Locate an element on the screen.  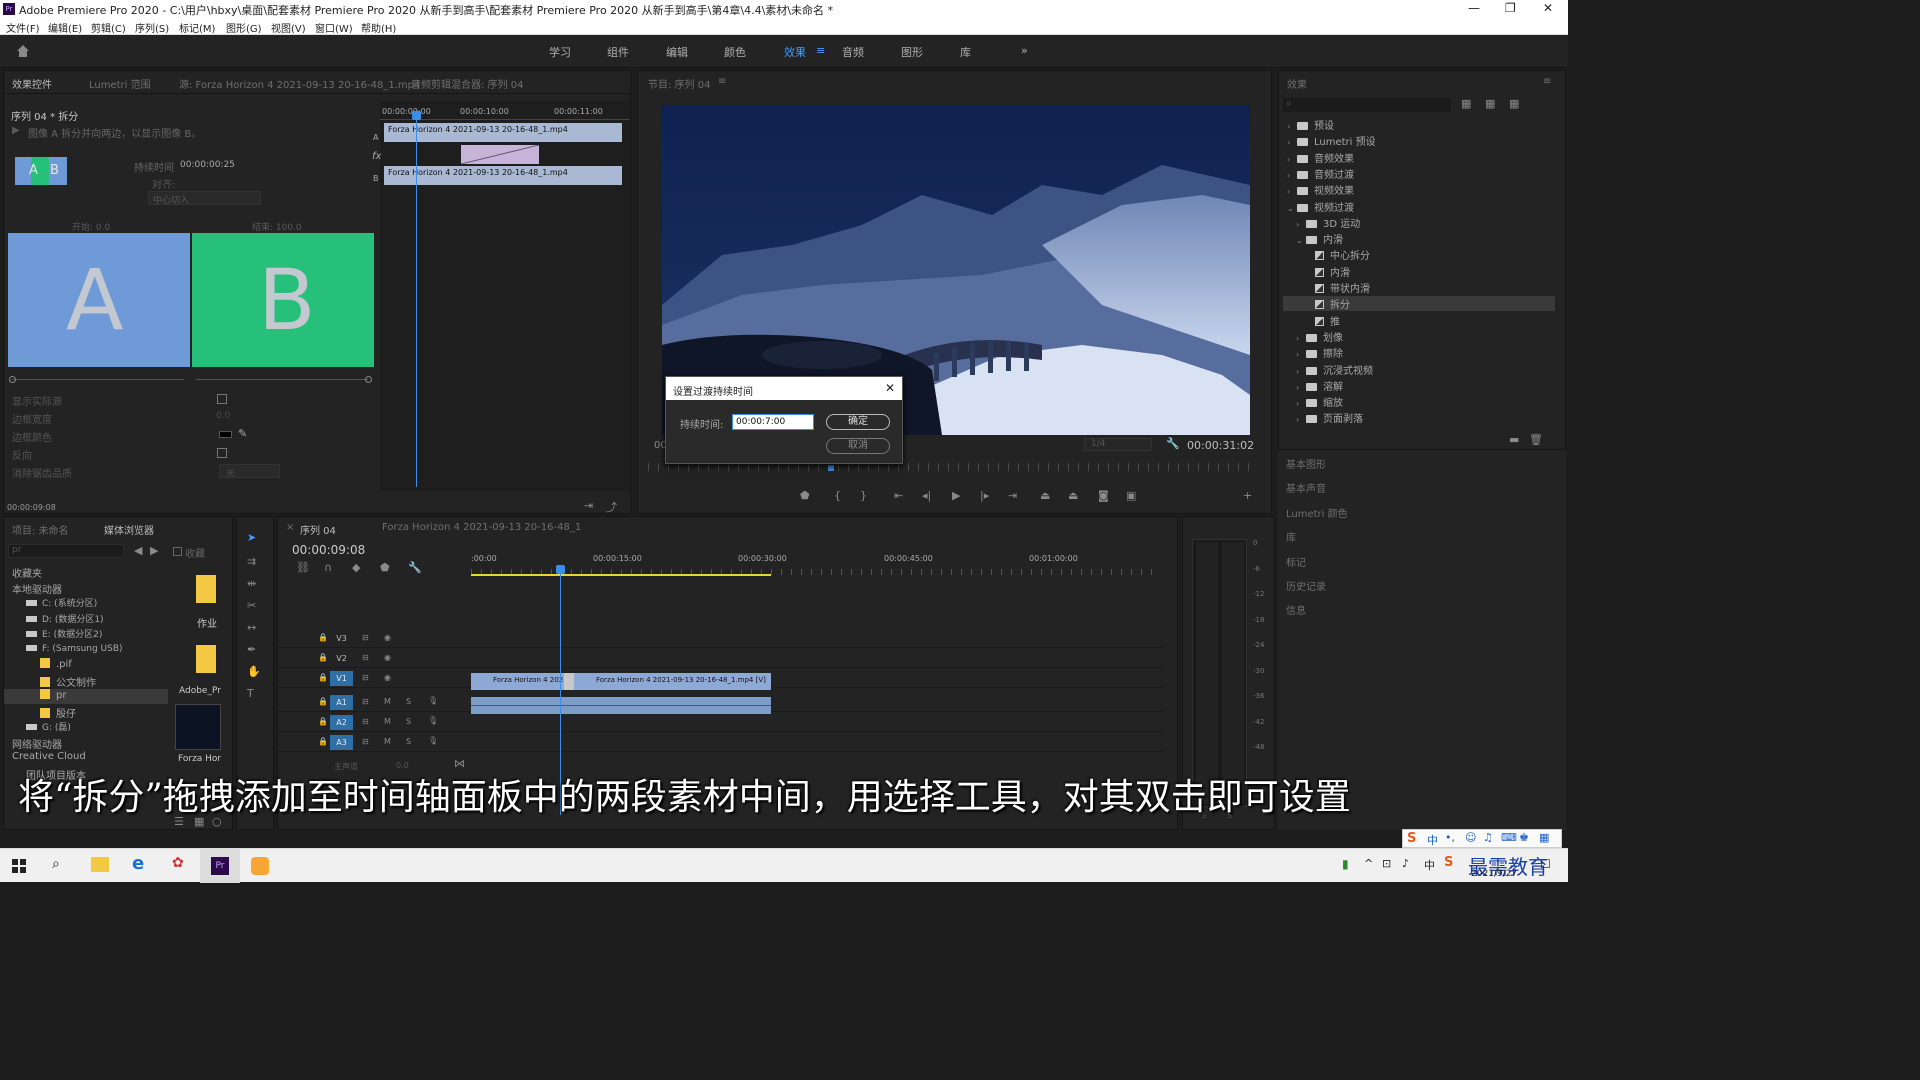
panel-info: 信息 is located at coordinates (1296, 609).